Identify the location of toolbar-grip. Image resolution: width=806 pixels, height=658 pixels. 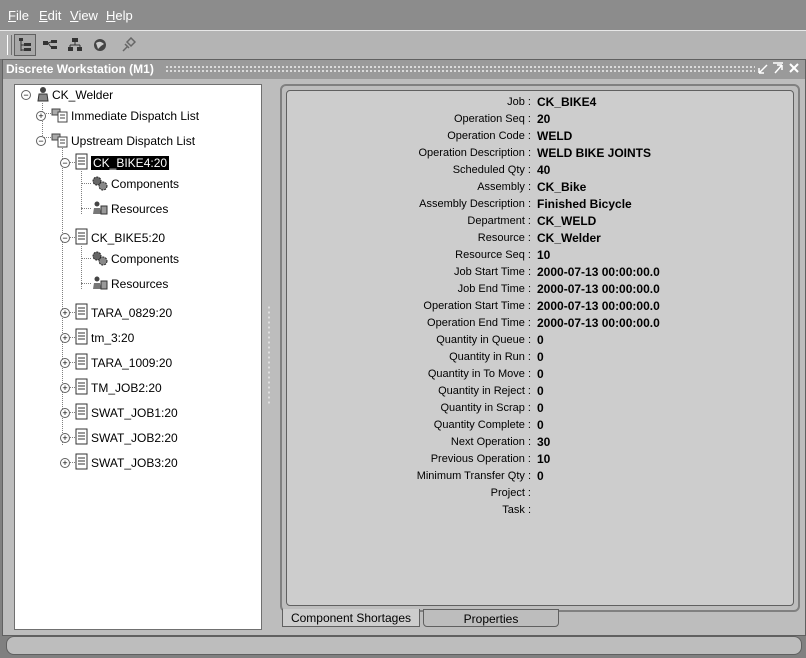
(9, 45).